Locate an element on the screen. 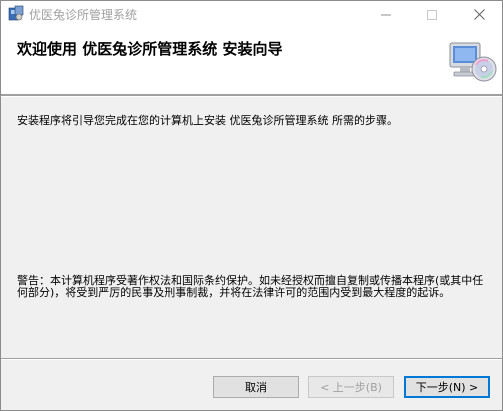 The width and height of the screenshot is (503, 411). minimize-button is located at coordinates (386, 14).